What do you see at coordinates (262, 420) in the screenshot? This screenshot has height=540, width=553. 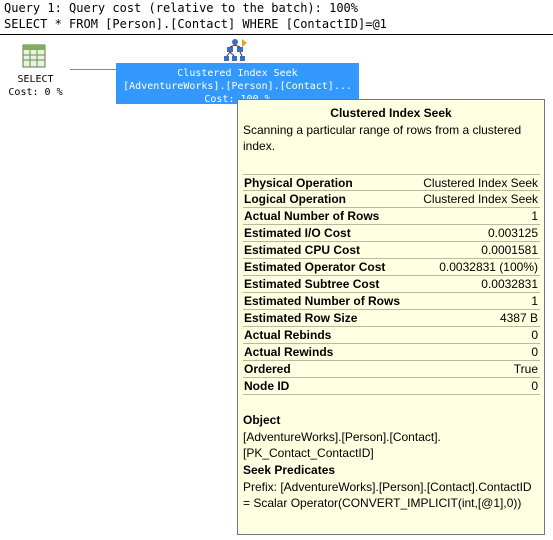 I see `tooltip-object-heading: Object` at bounding box center [262, 420].